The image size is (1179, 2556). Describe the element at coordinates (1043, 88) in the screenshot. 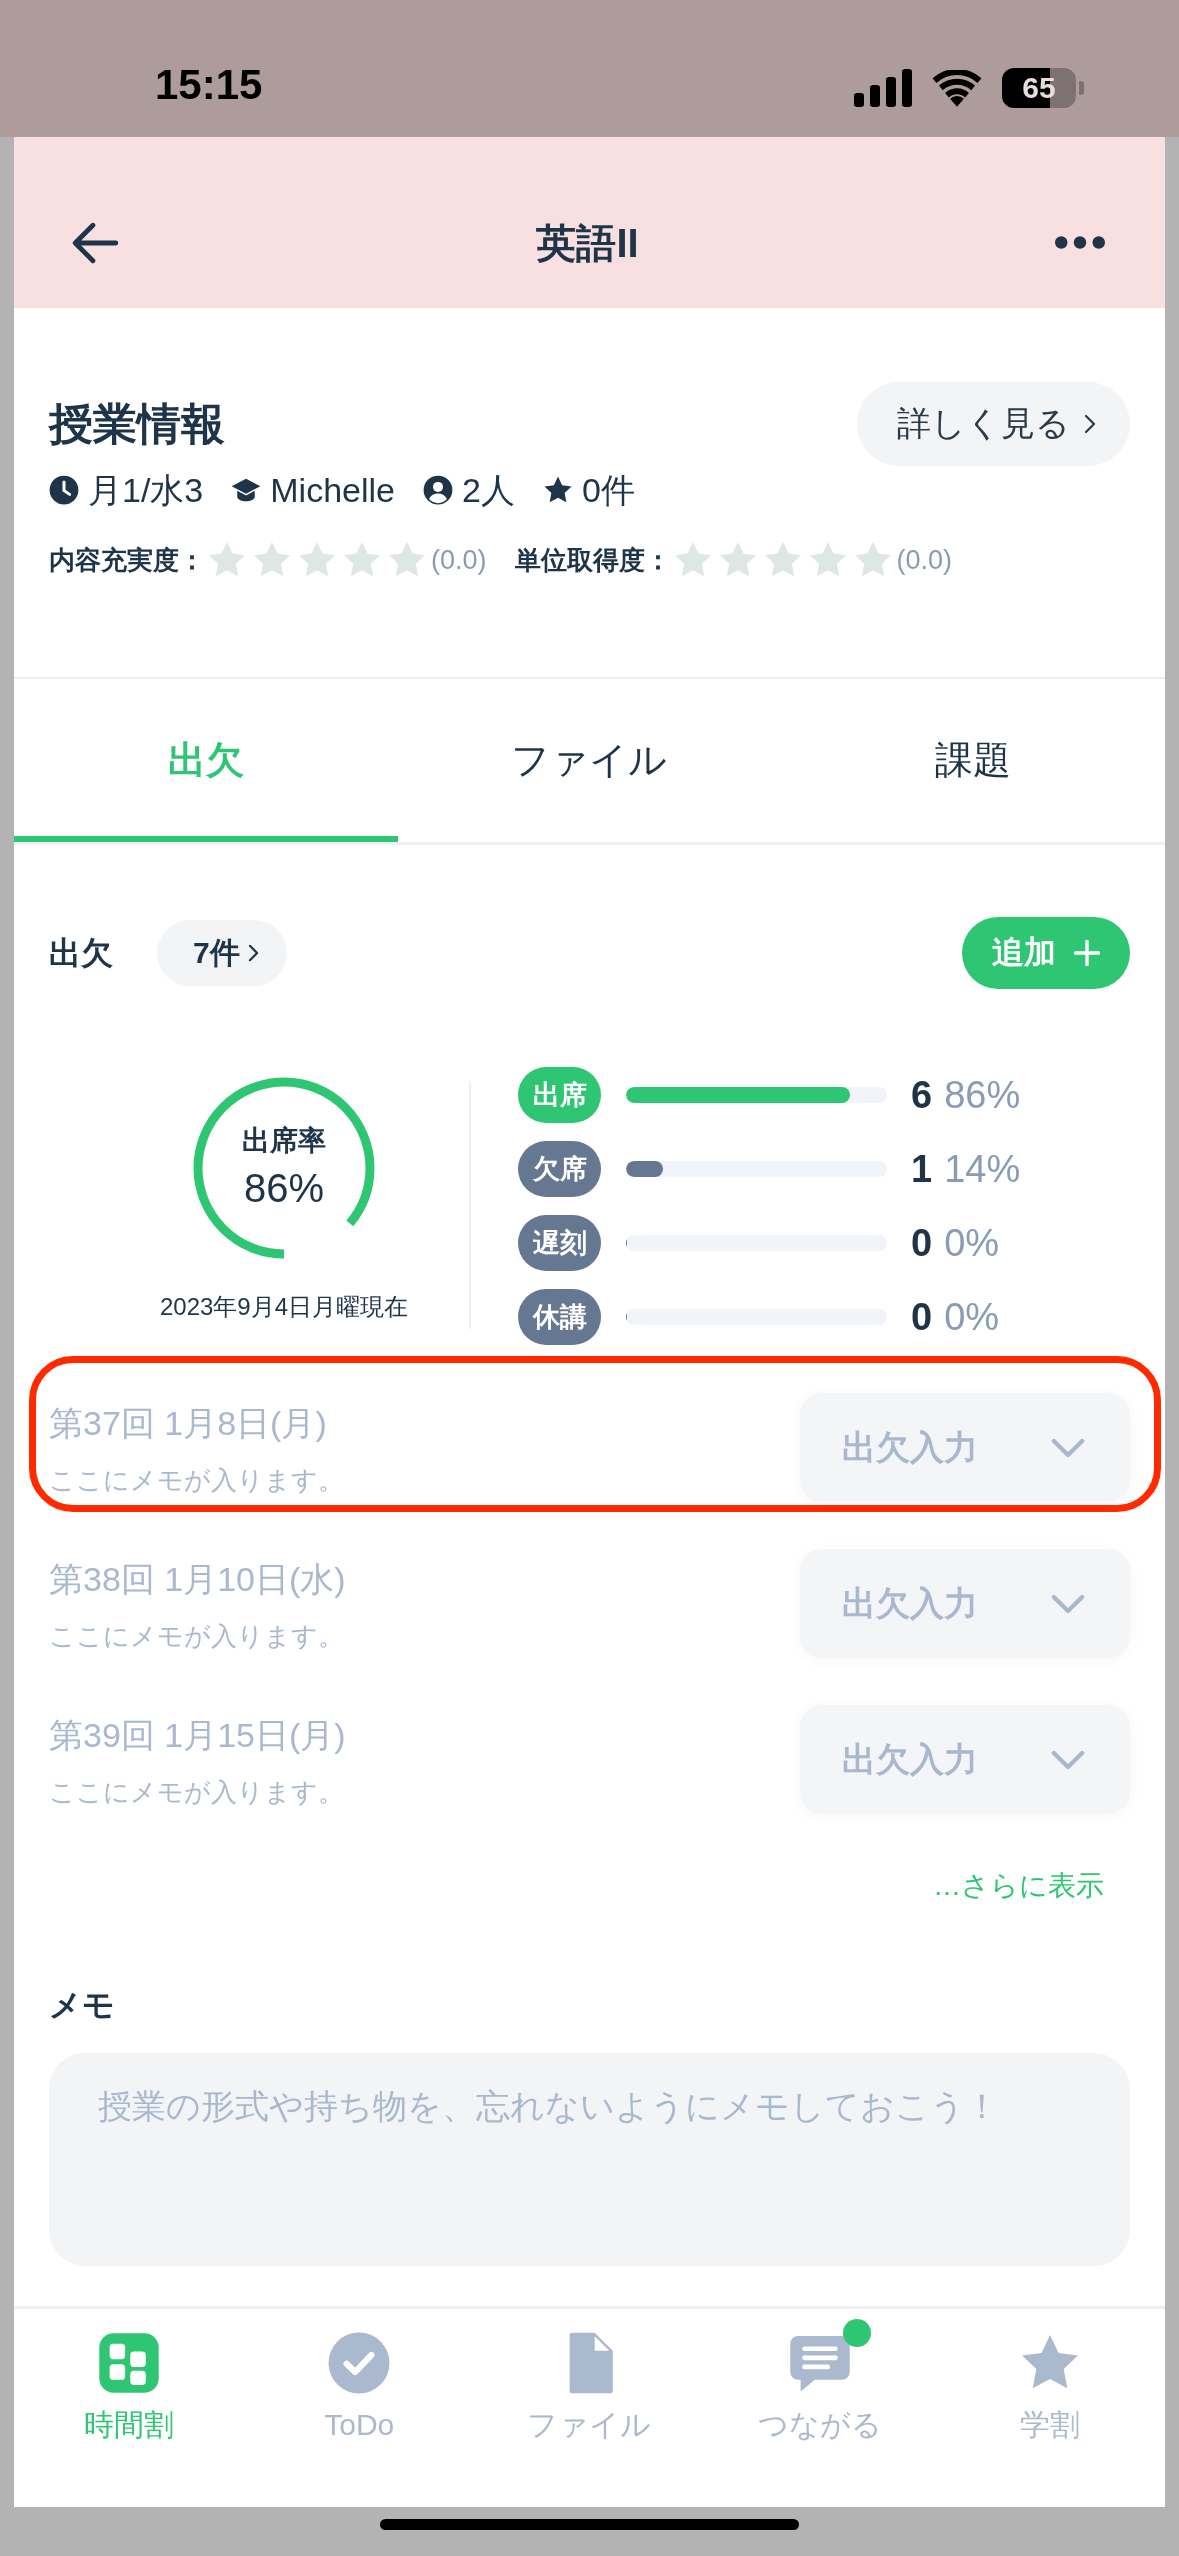

I see `battery-indicator: 65` at that location.